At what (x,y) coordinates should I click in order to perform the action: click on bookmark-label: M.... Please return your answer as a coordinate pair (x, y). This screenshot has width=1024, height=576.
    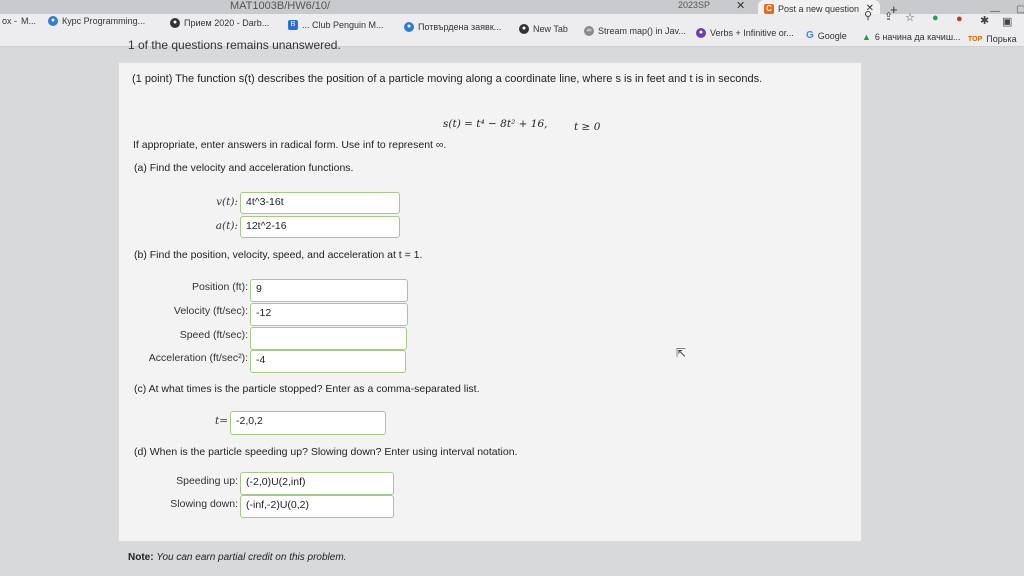
    Looking at the image, I should click on (29, 21).